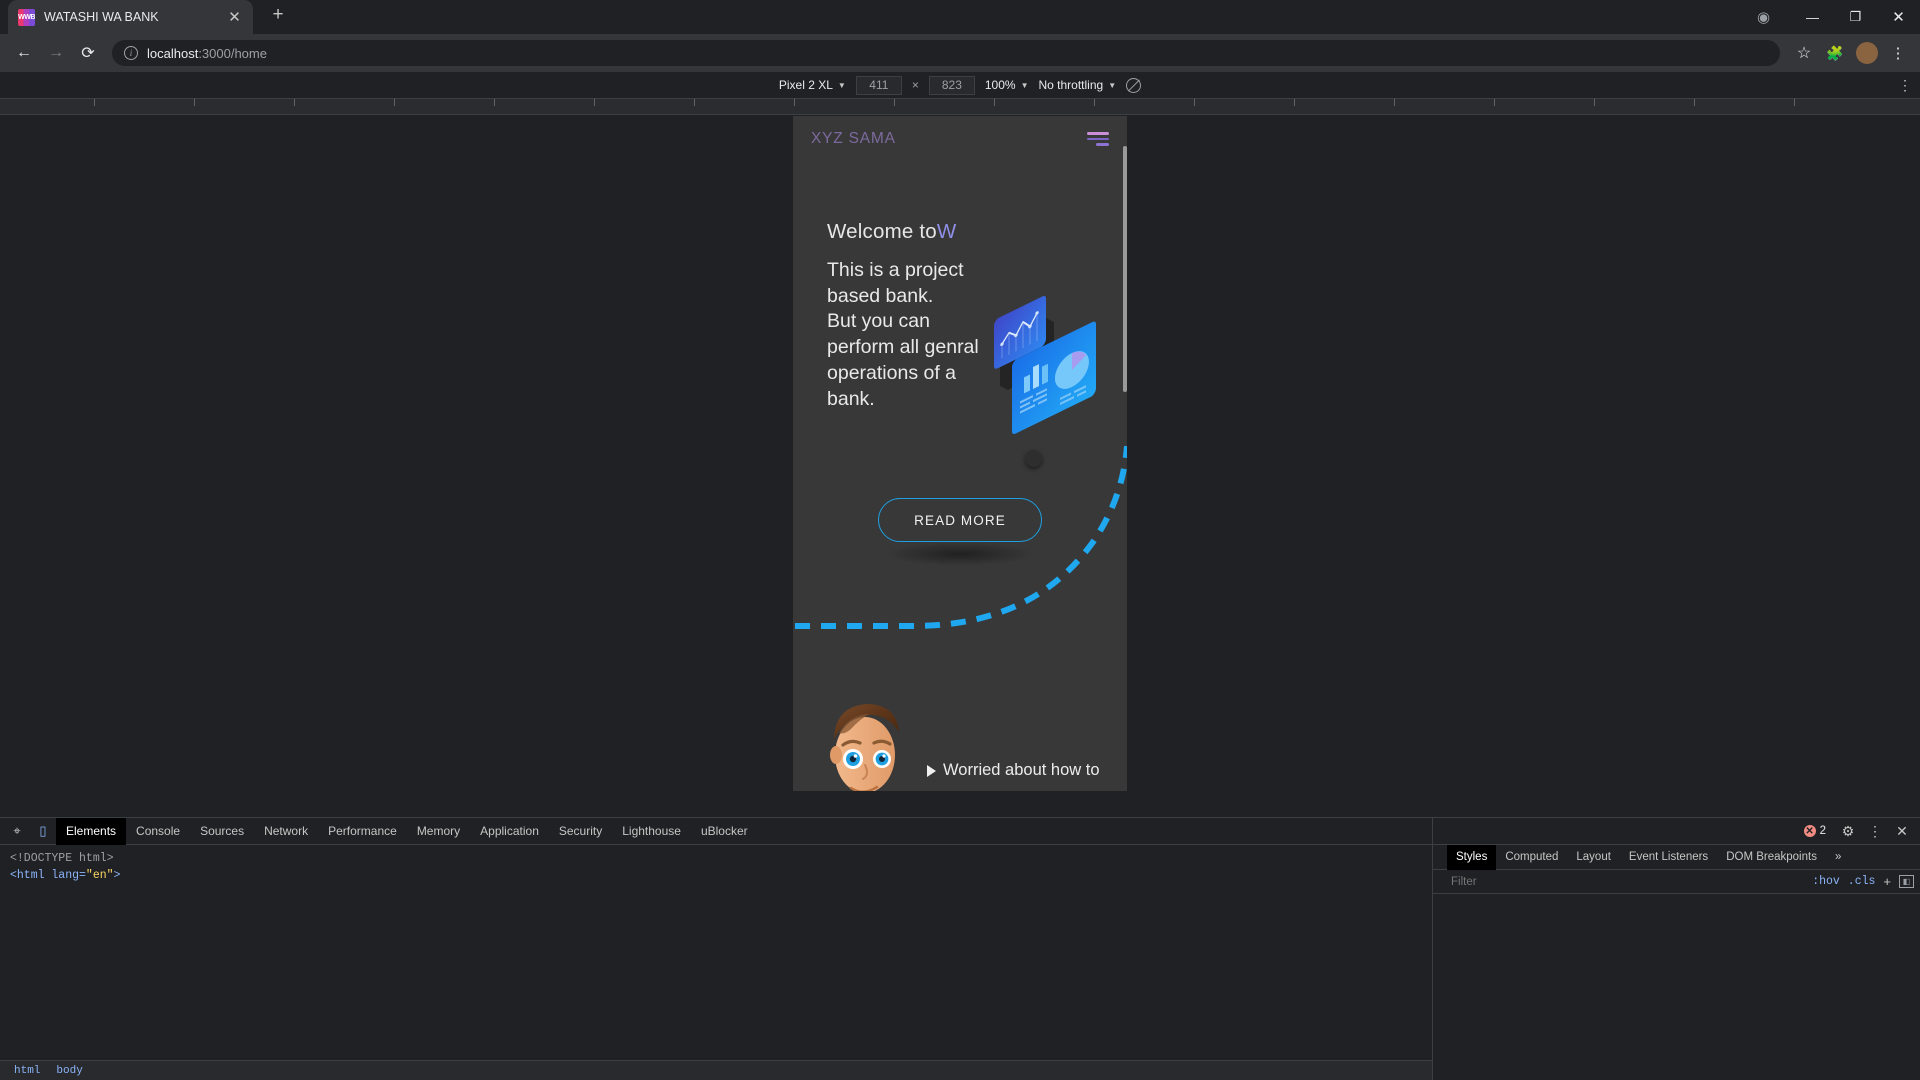 The height and width of the screenshot is (1080, 1920). Describe the element at coordinates (99, 875) in the screenshot. I see `dom-lang-value: "en"` at that location.